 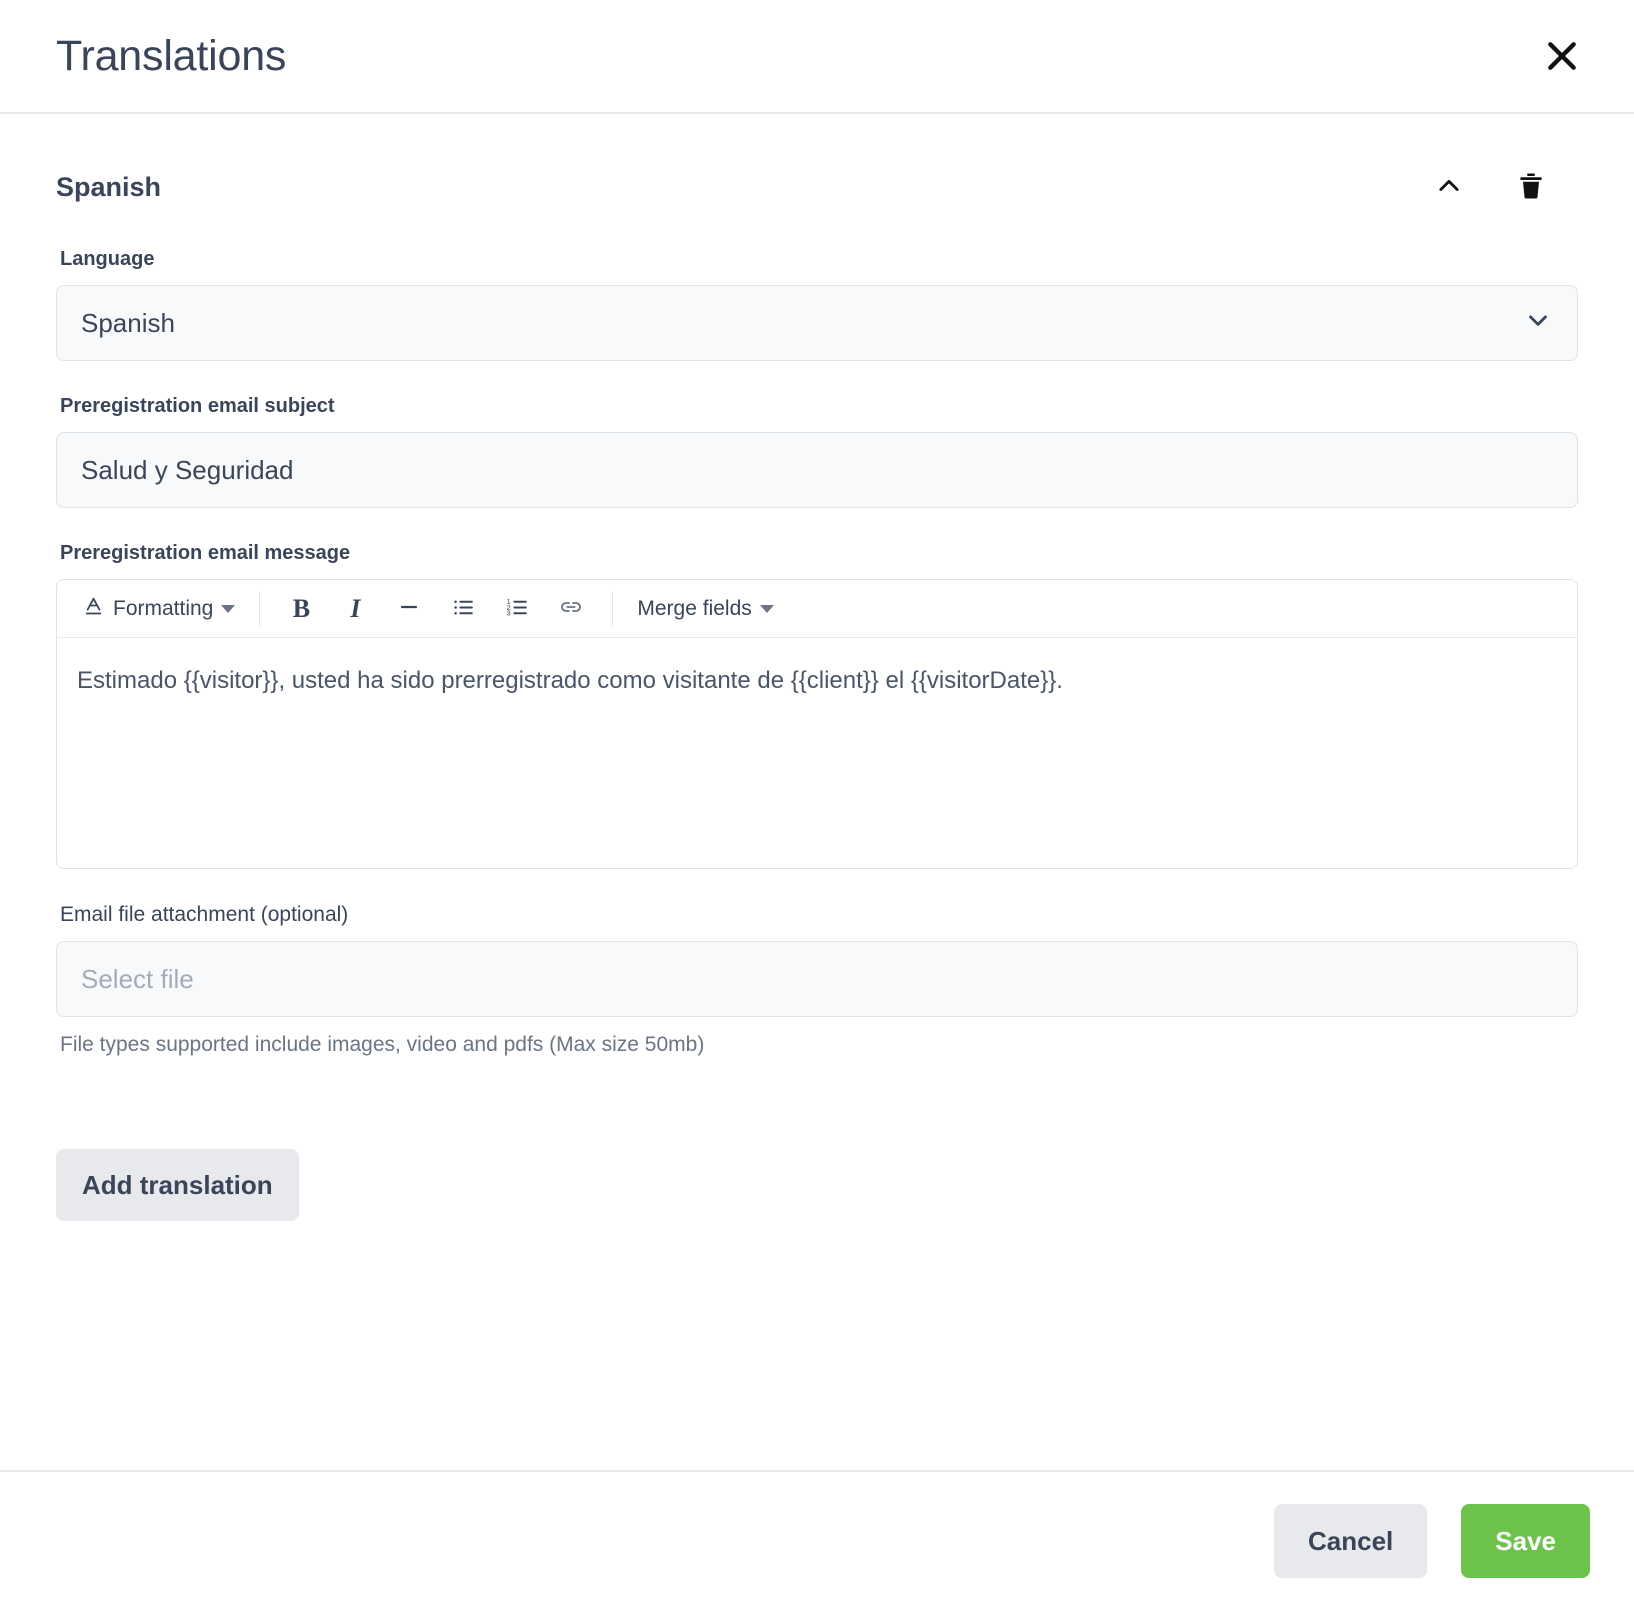 What do you see at coordinates (509, 612) in the screenshot?
I see `svg-text: 3` at bounding box center [509, 612].